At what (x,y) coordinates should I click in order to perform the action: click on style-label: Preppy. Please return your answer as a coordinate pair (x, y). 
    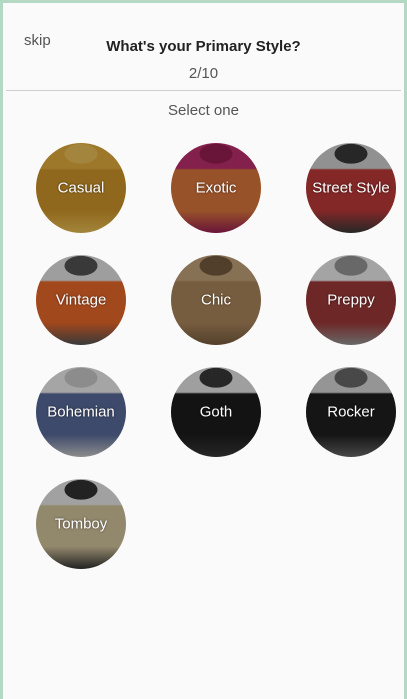
    Looking at the image, I should click on (351, 300).